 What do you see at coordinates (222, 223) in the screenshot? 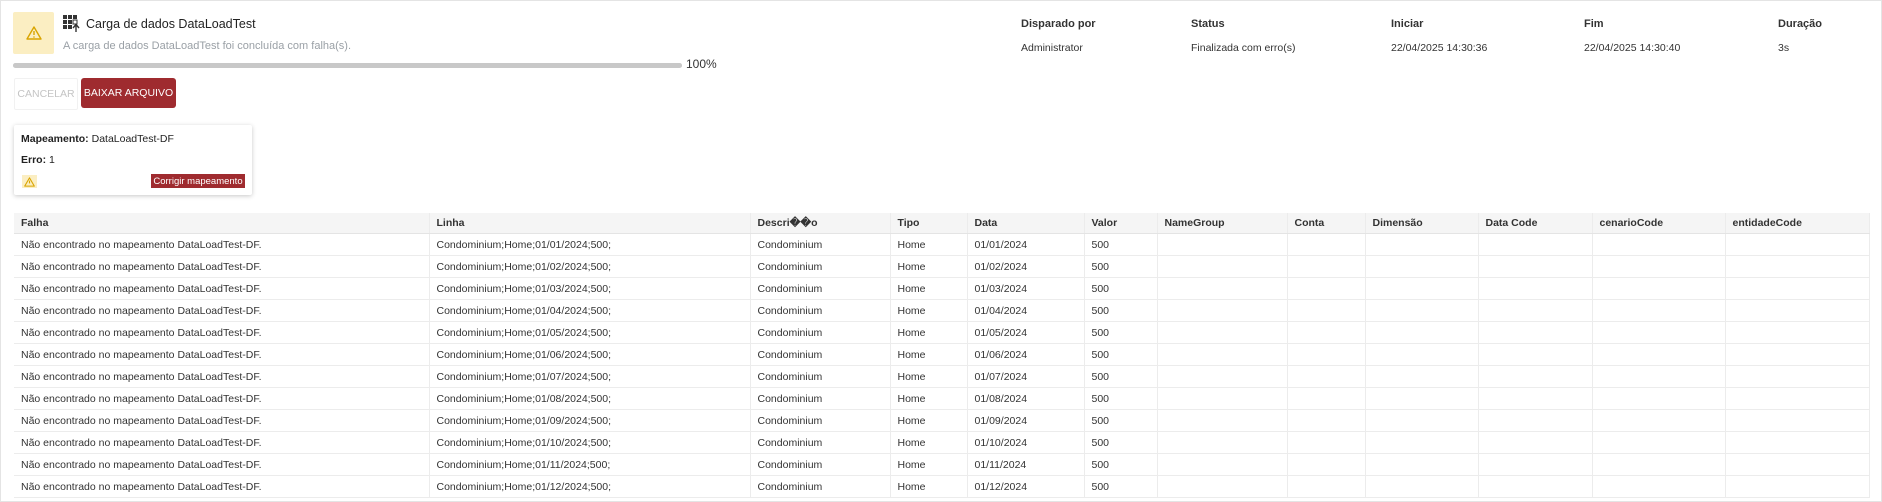
I see `column-header: Falha` at bounding box center [222, 223].